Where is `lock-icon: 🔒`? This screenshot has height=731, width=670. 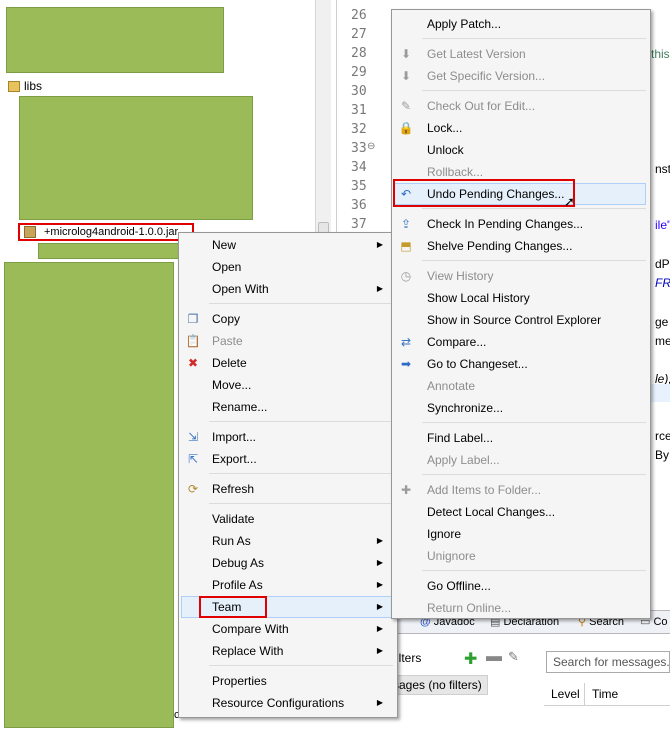 lock-icon: 🔒 is located at coordinates (406, 128).